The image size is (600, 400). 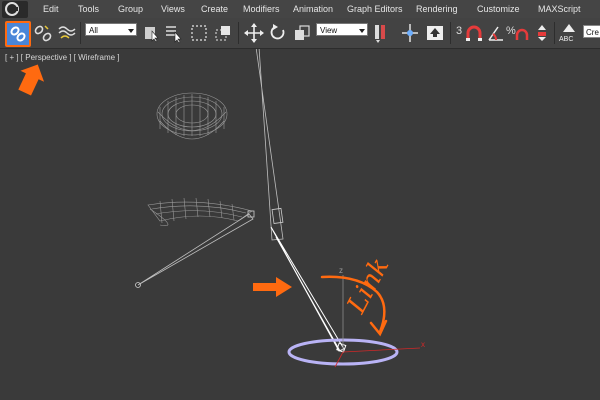 I want to click on space-warp-icon, so click(x=67, y=32).